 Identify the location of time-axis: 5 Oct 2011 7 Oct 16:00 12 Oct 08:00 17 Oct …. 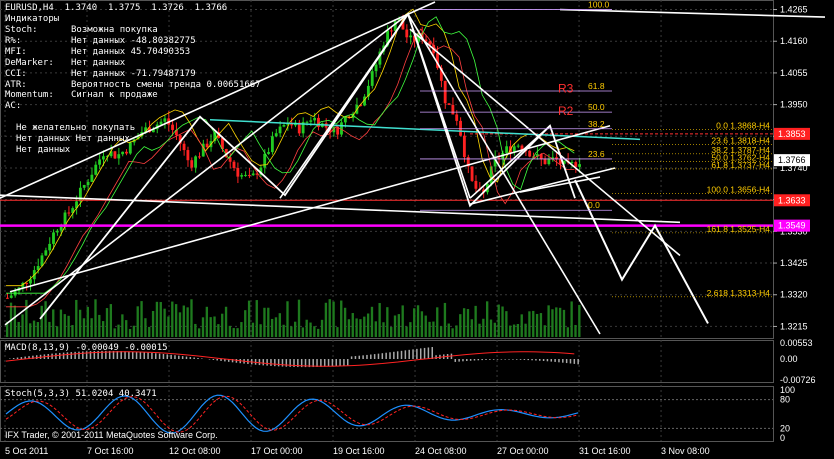
(357, 451).